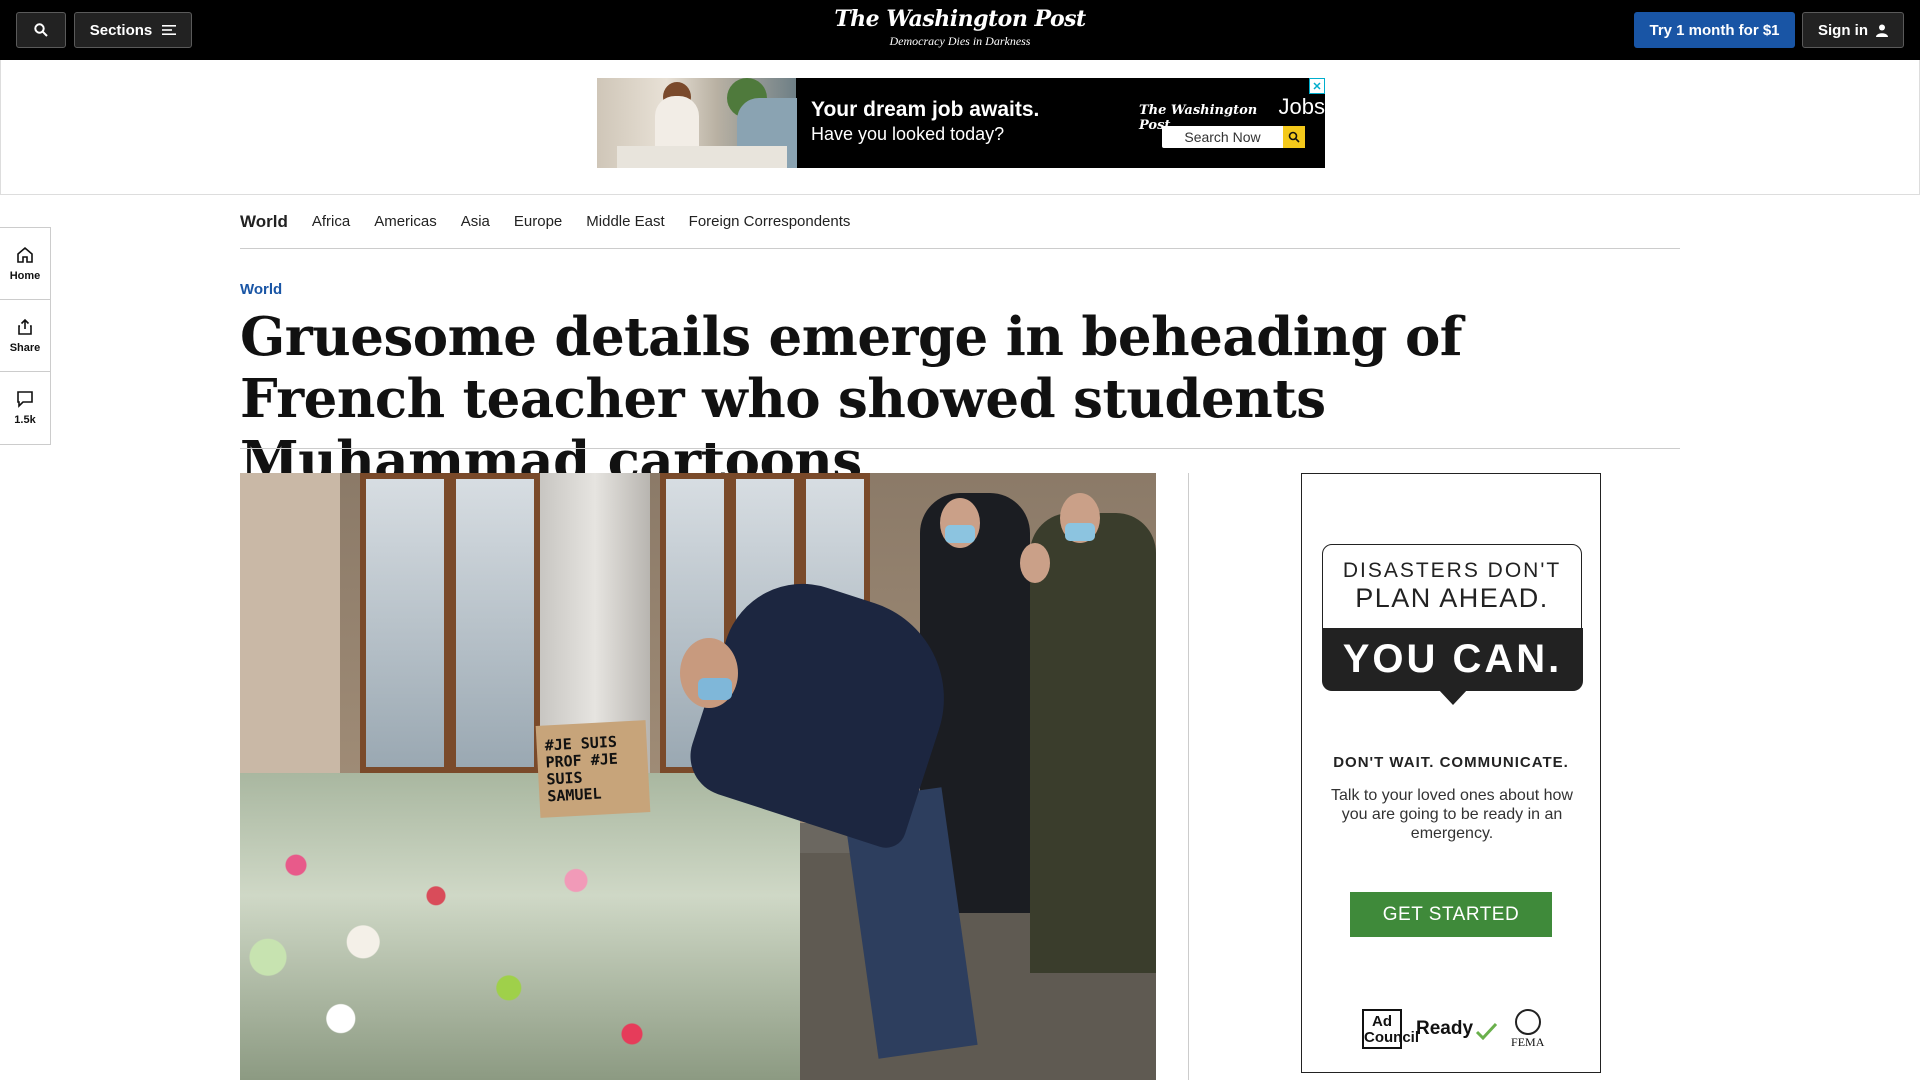 The width and height of the screenshot is (1920, 1080). Describe the element at coordinates (1317, 86) in the screenshot. I see `adchoices-icon` at that location.